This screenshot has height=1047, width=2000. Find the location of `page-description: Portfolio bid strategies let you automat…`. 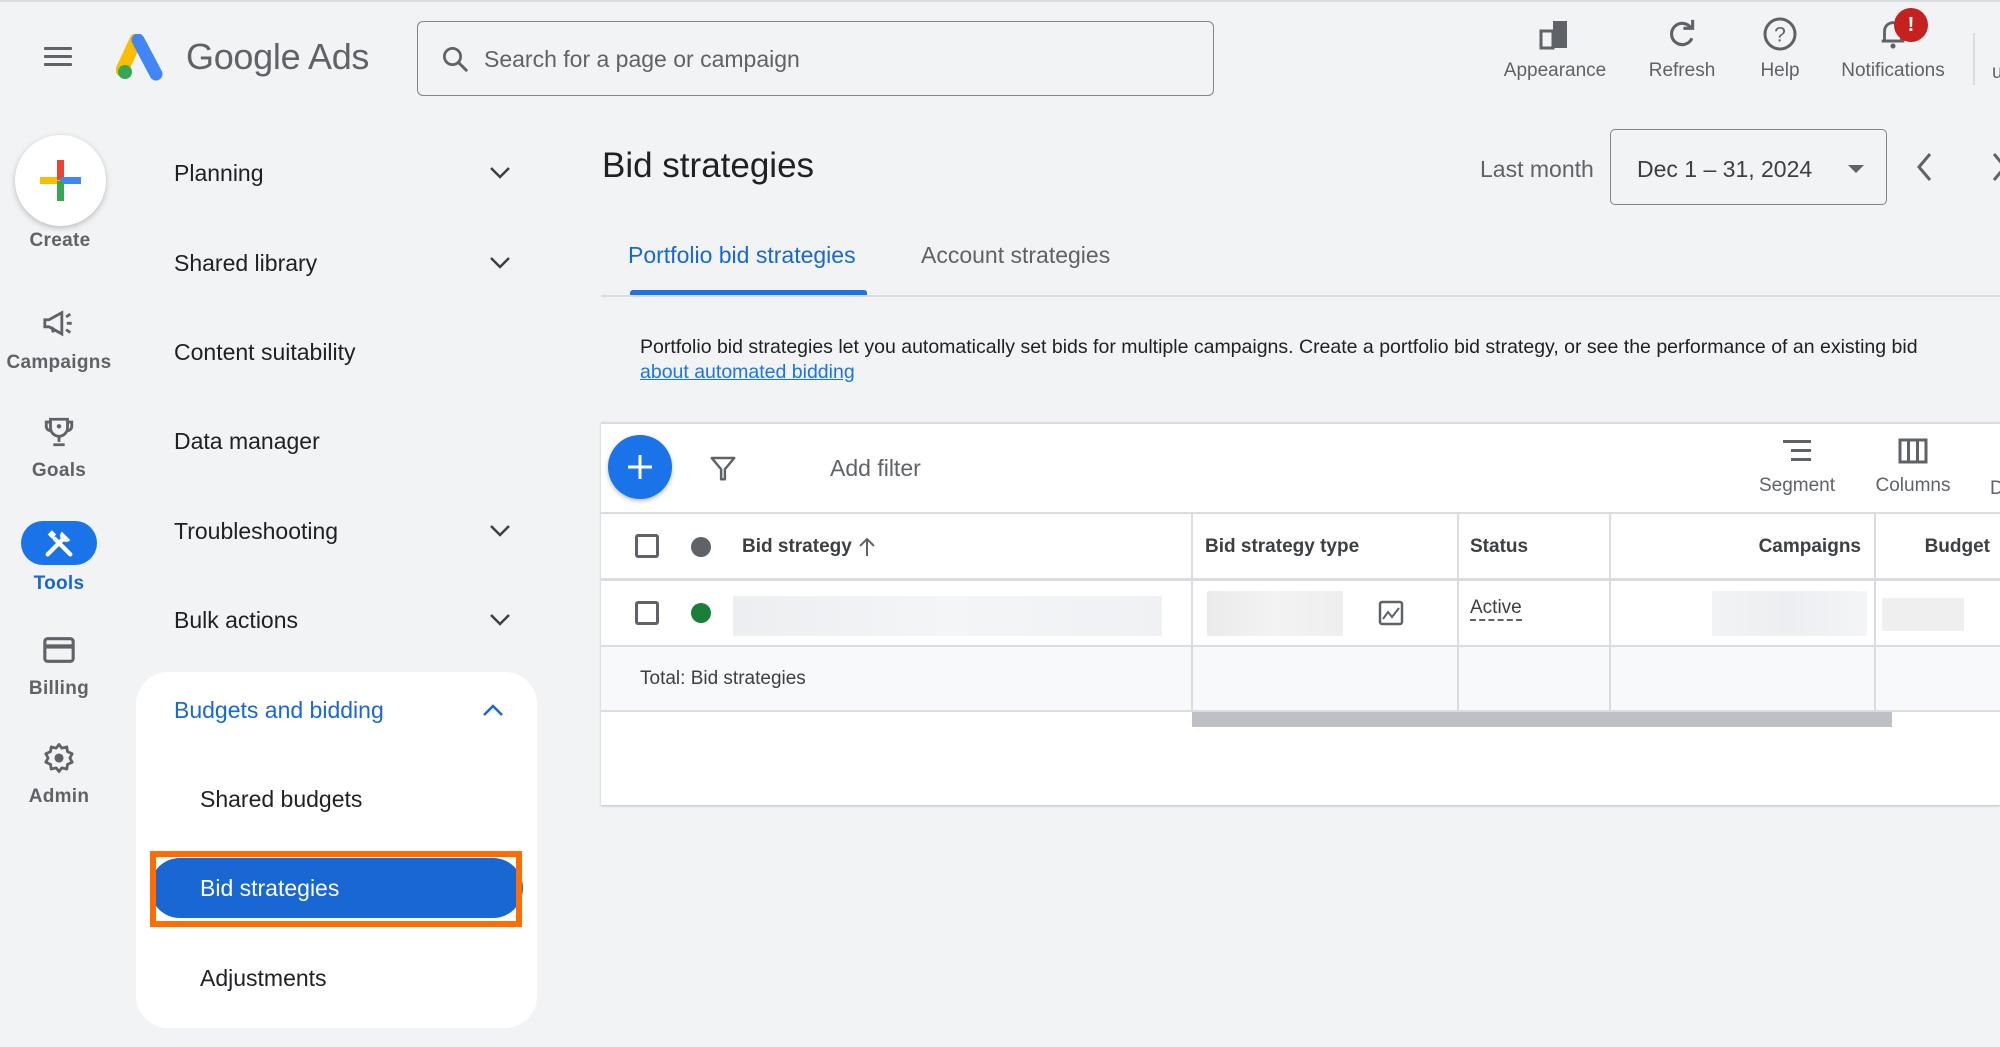

page-description: Portfolio bid strategies let you automat… is located at coordinates (1279, 347).